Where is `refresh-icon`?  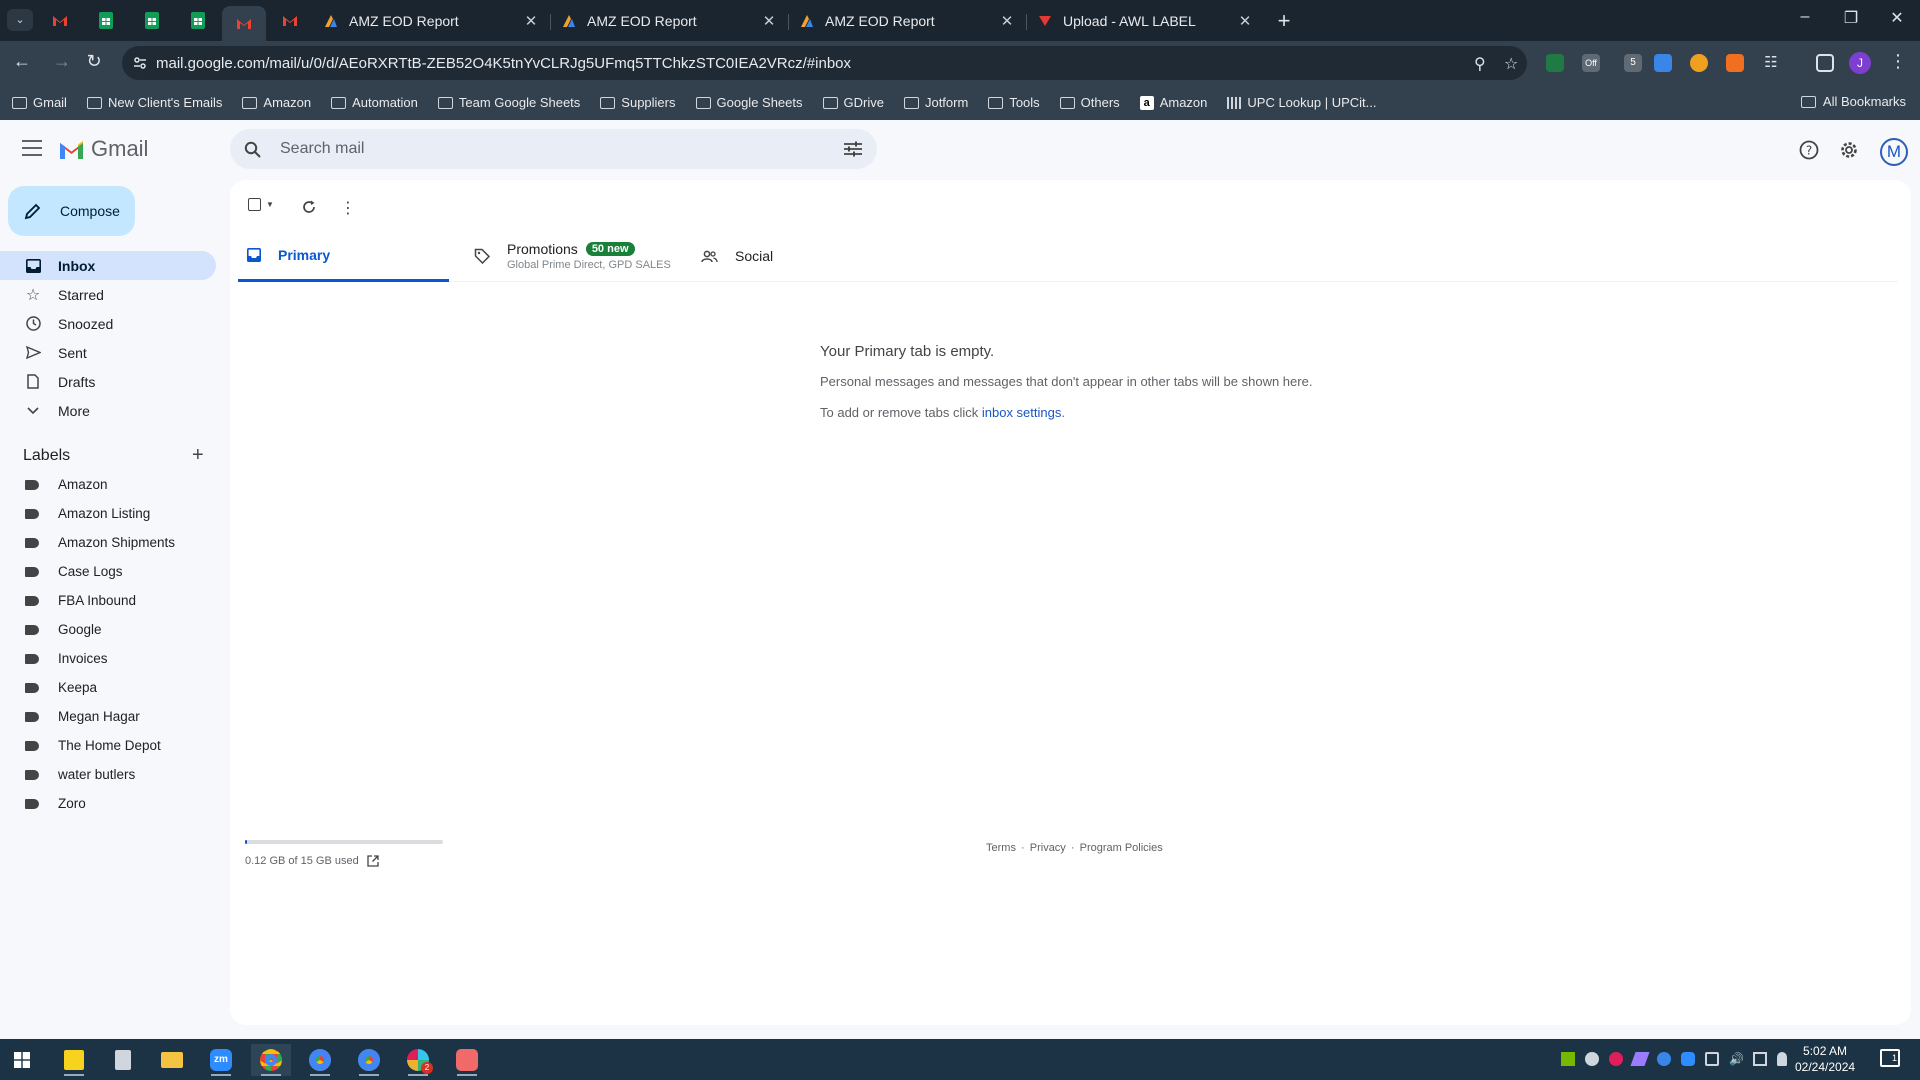
refresh-icon is located at coordinates (309, 207).